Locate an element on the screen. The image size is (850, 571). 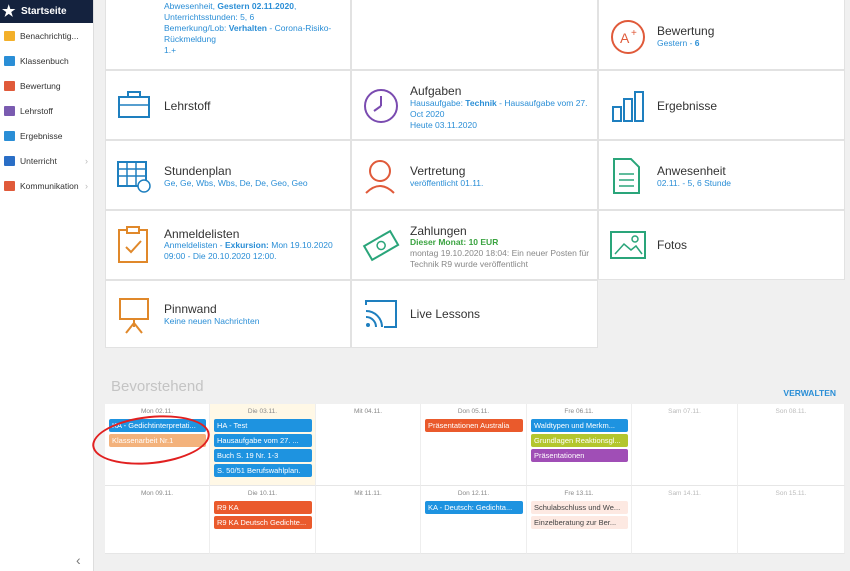
clipboard-icon is located at coordinates (133, 244).